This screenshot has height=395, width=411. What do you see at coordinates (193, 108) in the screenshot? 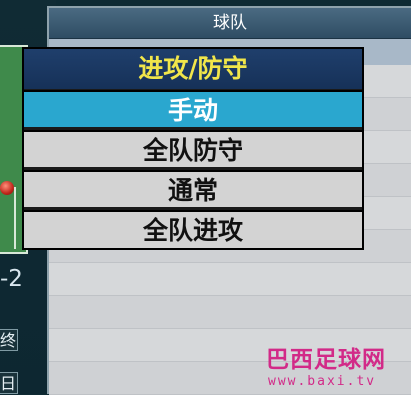
I see `menu-item-manual: 手动` at bounding box center [193, 108].